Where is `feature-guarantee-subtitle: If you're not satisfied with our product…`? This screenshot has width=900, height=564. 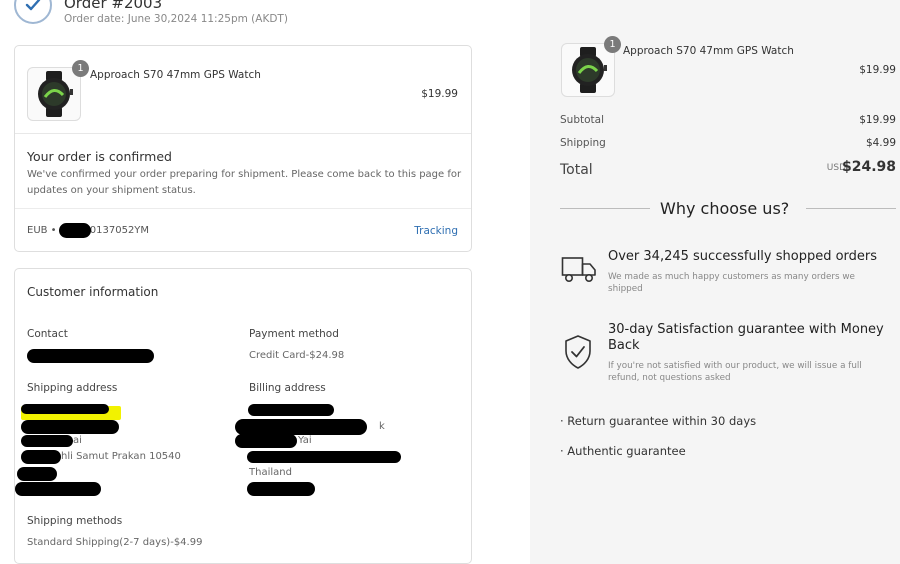 feature-guarantee-subtitle: If you're not satisfied with our product… is located at coordinates (735, 372).